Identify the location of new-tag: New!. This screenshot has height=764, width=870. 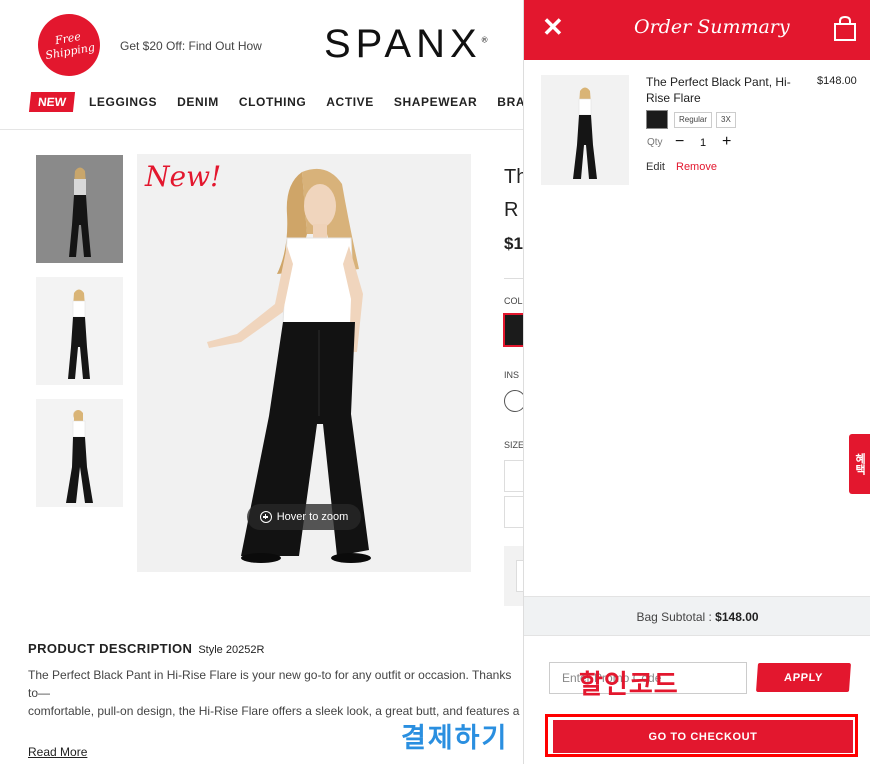
(183, 176).